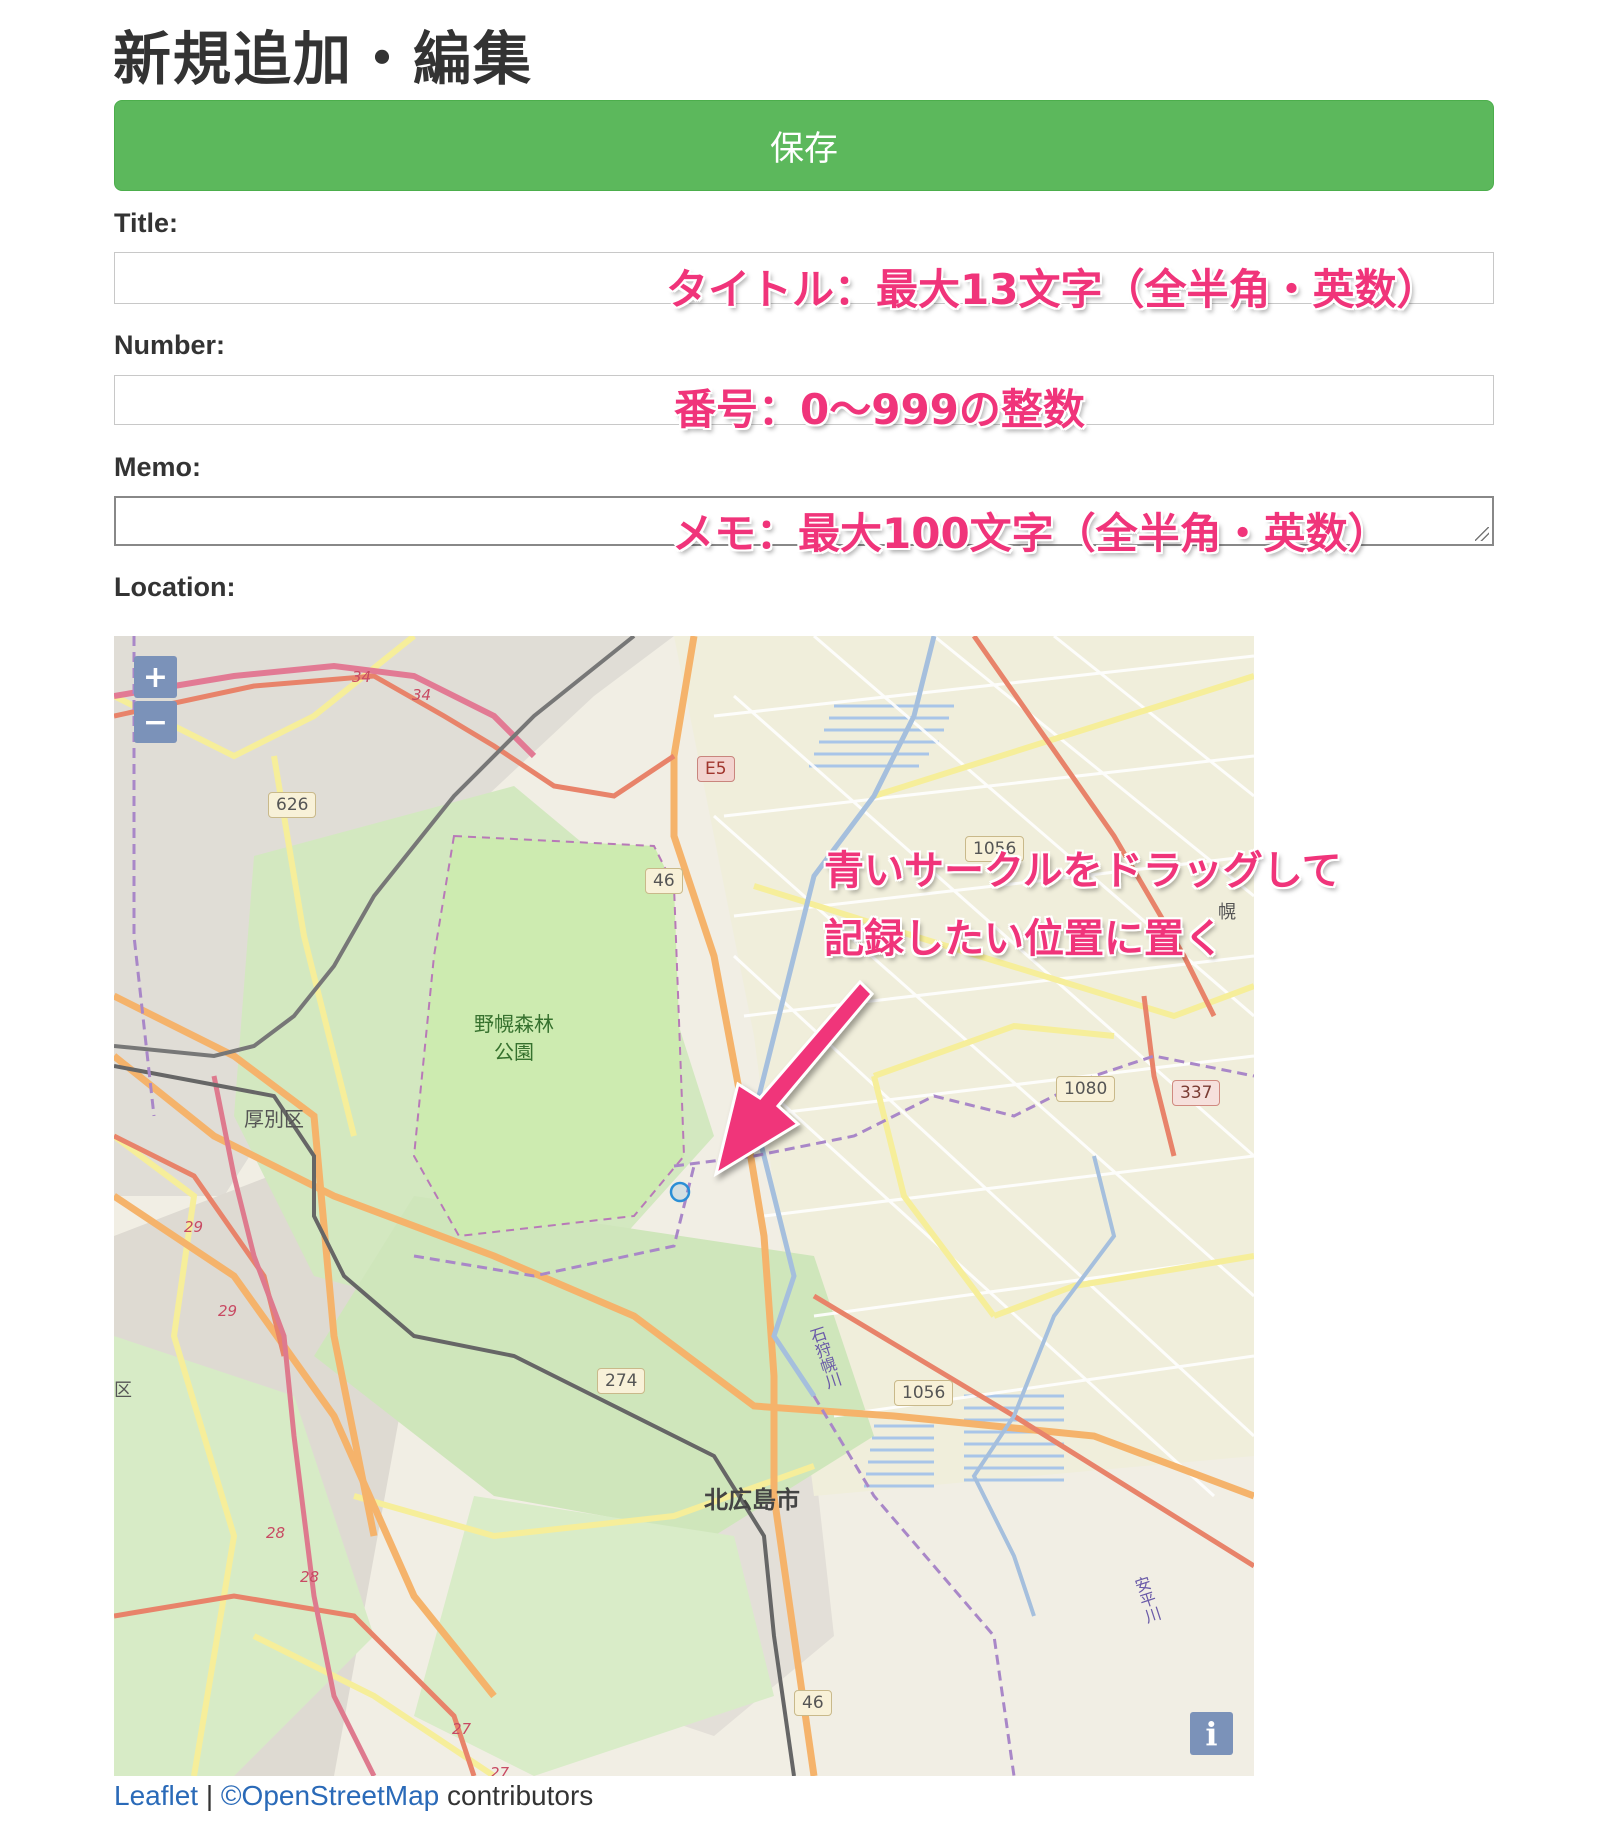  What do you see at coordinates (924, 1393) in the screenshot?
I see `route-shield: 1056` at bounding box center [924, 1393].